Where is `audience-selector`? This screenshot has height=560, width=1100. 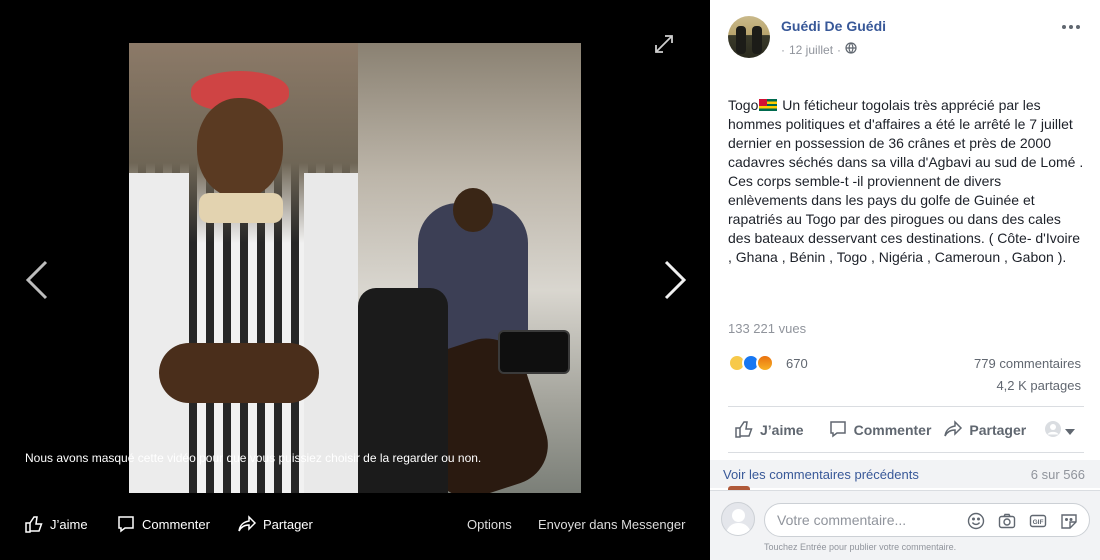 audience-selector is located at coordinates (1060, 430).